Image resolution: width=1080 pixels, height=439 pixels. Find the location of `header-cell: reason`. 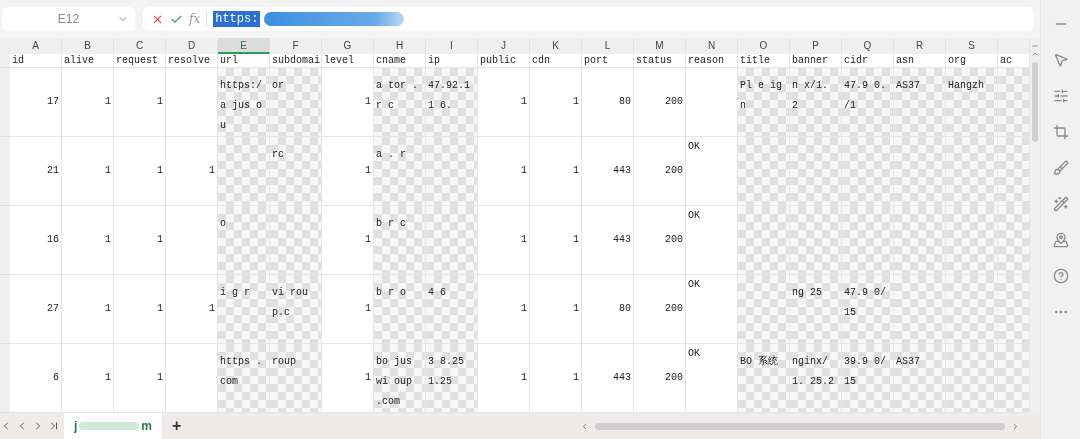

header-cell: reason is located at coordinates (712, 61).